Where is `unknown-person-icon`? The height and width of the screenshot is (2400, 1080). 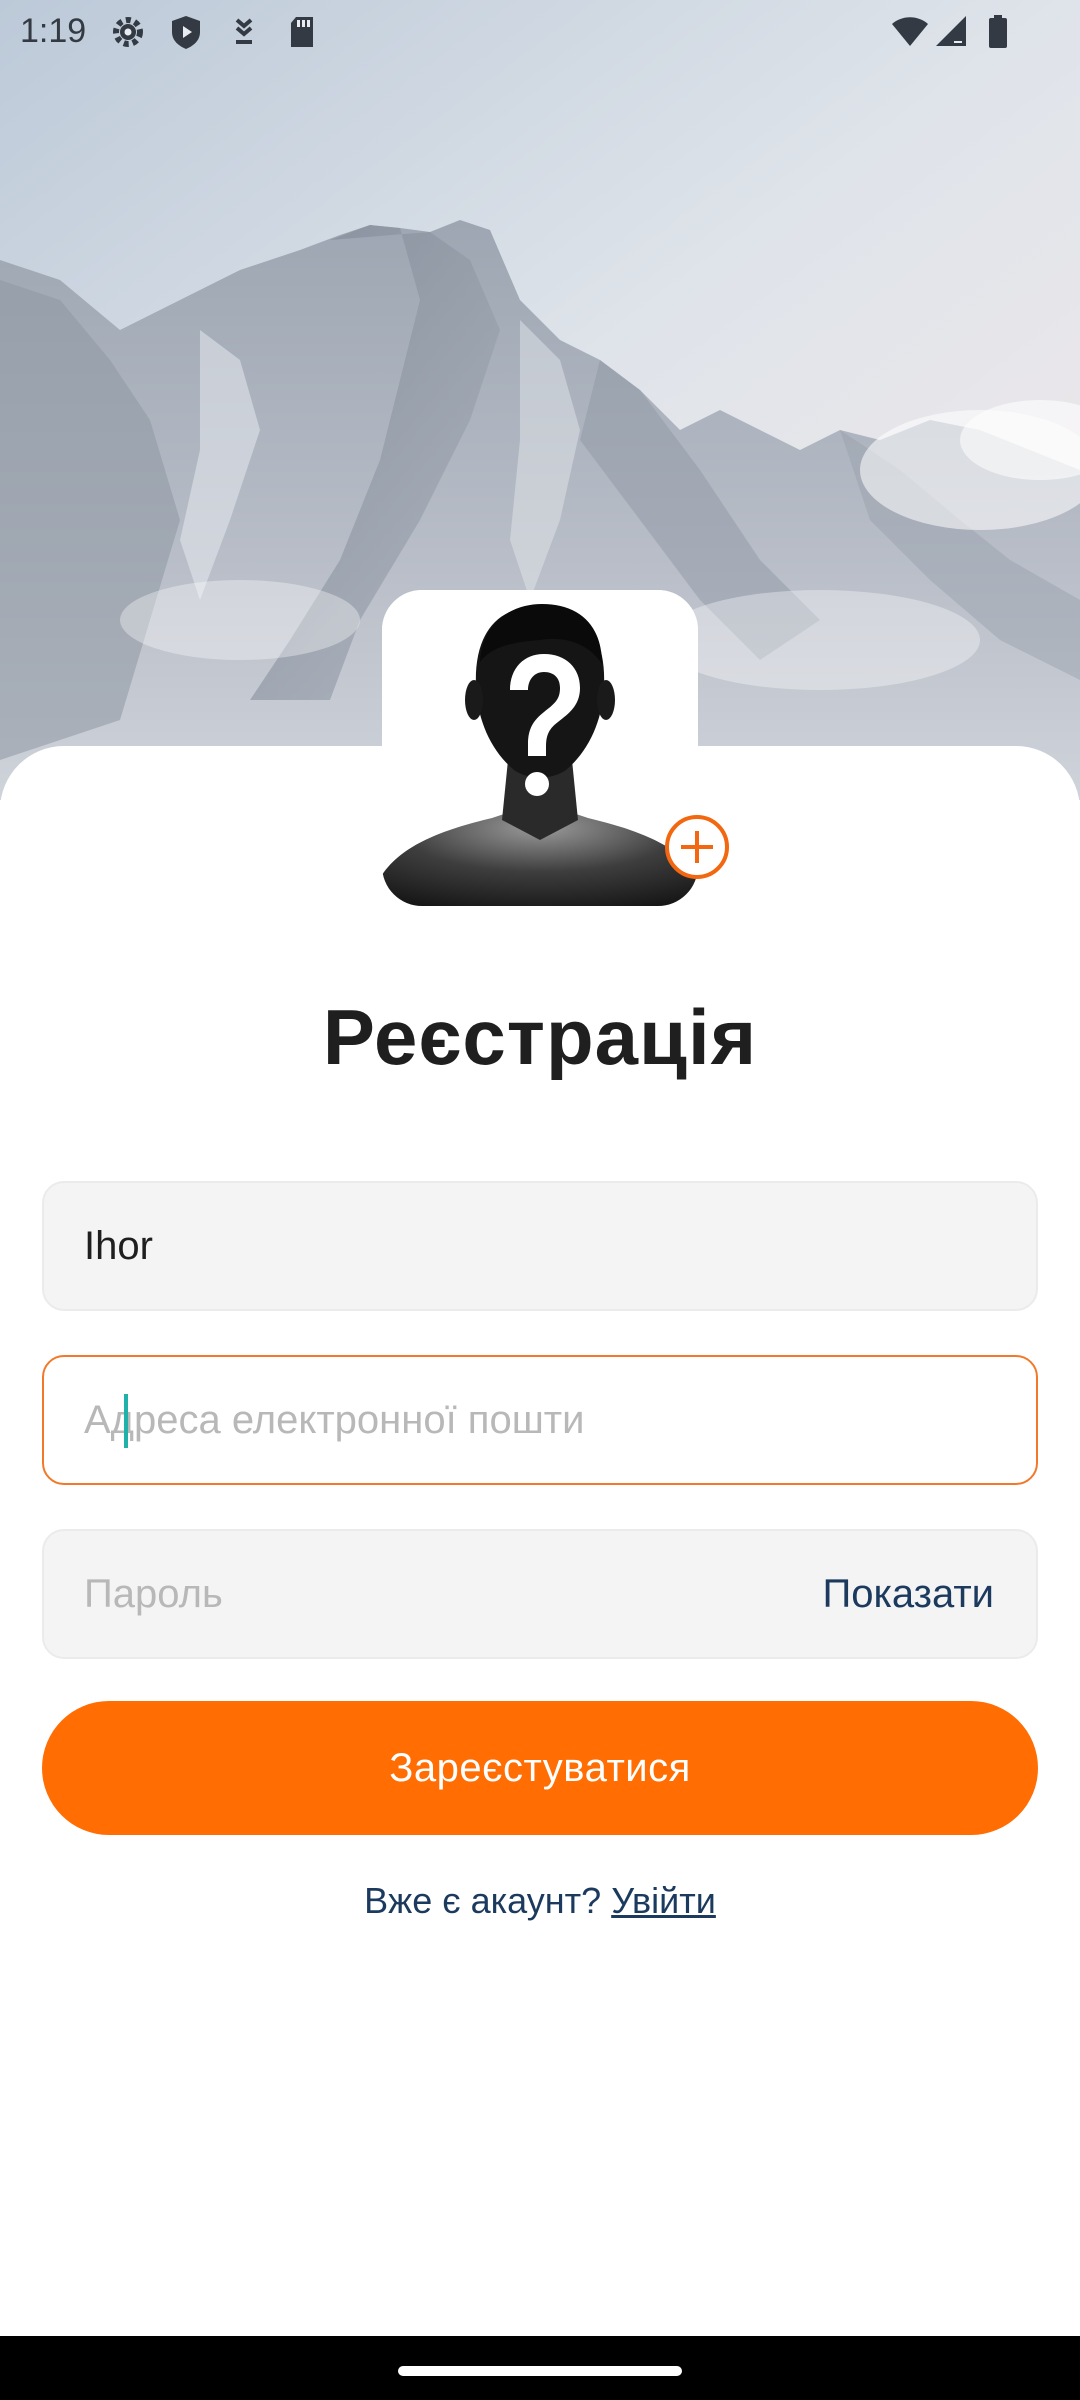
unknown-person-icon is located at coordinates (540, 748).